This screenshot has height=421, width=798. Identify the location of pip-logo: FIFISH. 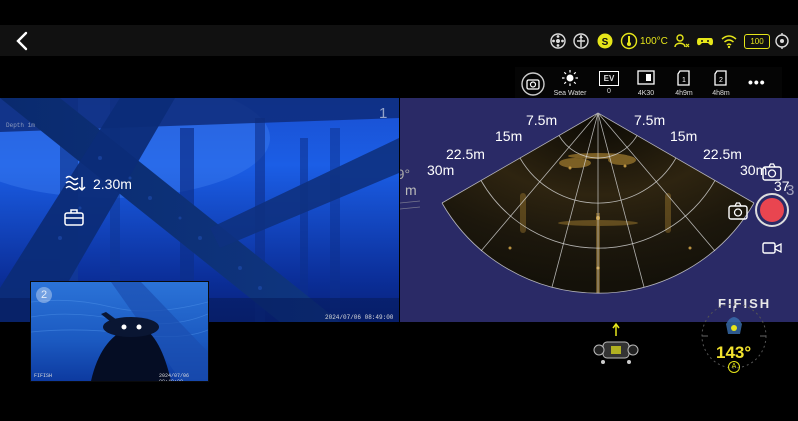
(43, 376).